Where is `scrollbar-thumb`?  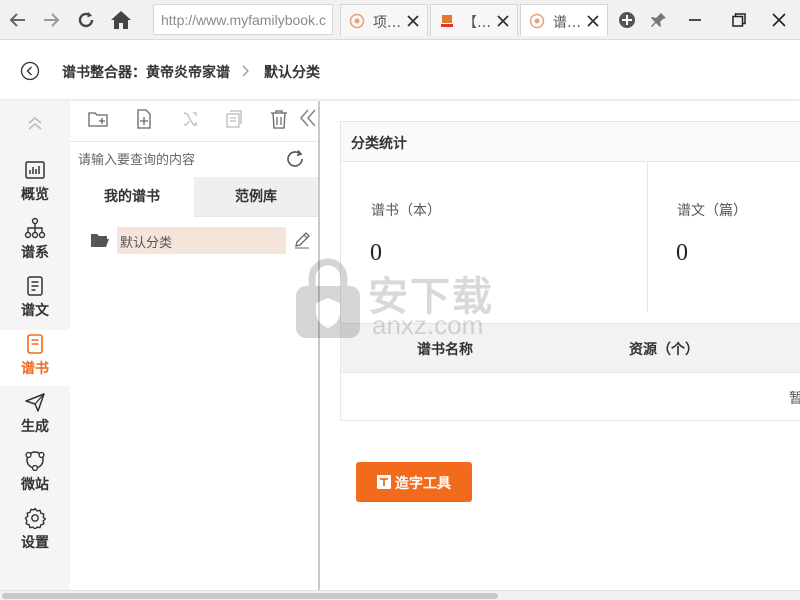 scrollbar-thumb is located at coordinates (250, 596).